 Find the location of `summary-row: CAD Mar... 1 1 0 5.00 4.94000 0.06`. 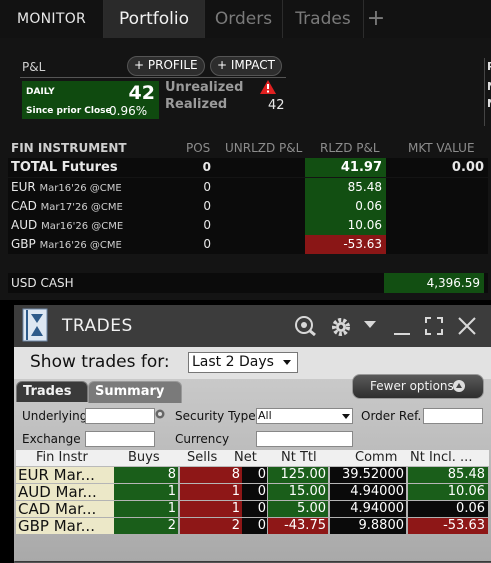

summary-row: CAD Mar... 1 1 0 5.00 4.94000 0.06 is located at coordinates (252, 509).